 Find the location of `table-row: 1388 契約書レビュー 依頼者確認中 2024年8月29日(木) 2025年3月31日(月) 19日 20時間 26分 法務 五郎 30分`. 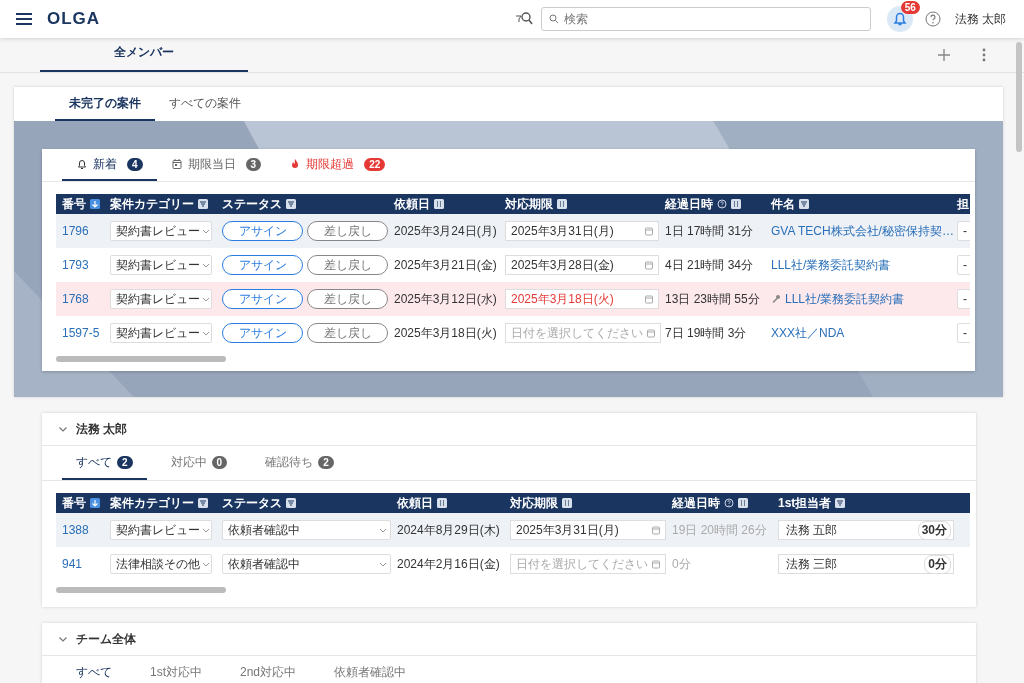

table-row: 1388 契約書レビュー 依頼者確認中 2024年8月29日(木) 2025年3月31日(月) 19日 20時間 26分 法務 五郎 30分 is located at coordinates (513, 530).